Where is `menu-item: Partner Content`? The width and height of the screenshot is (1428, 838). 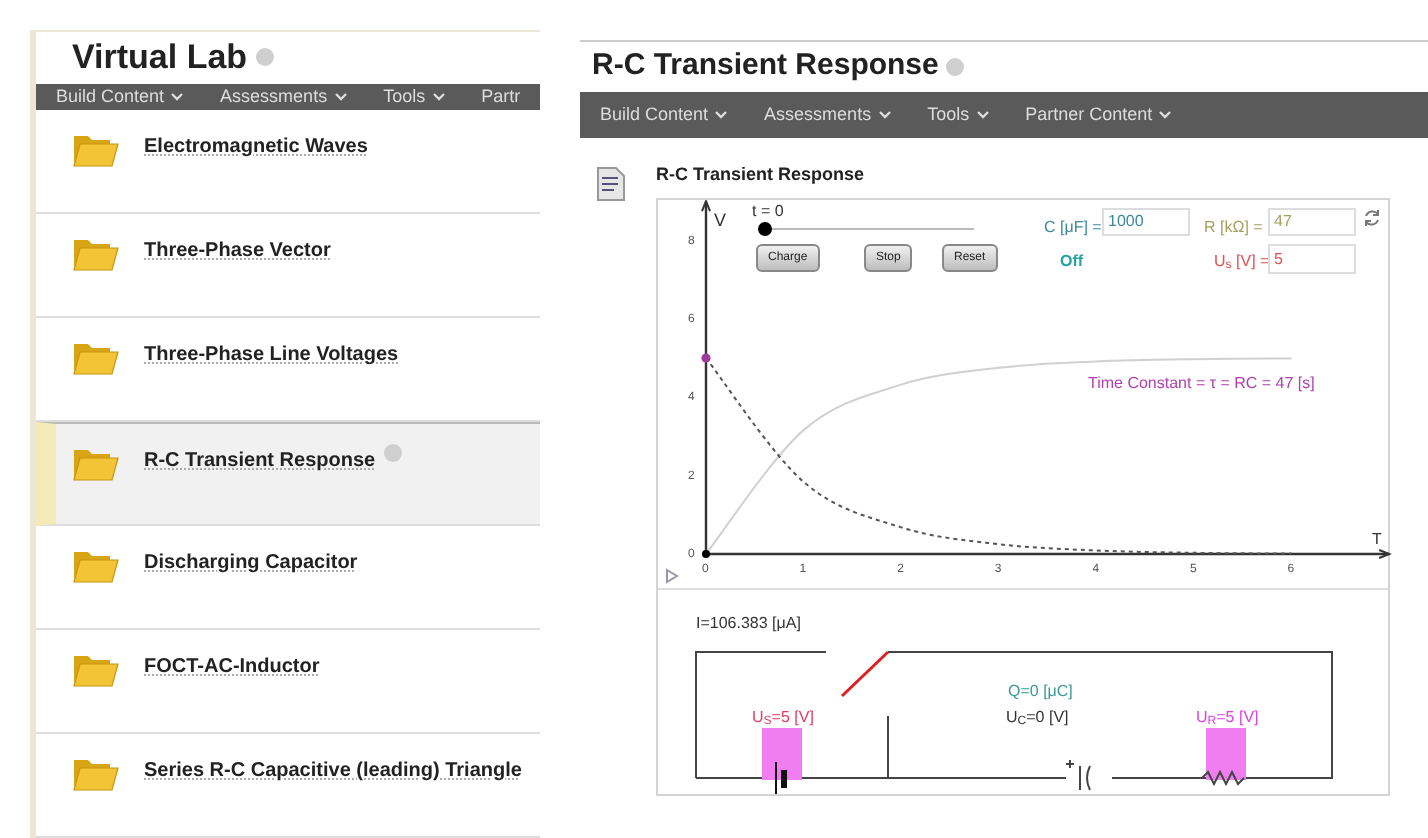
menu-item: Partner Content is located at coordinates (1099, 115).